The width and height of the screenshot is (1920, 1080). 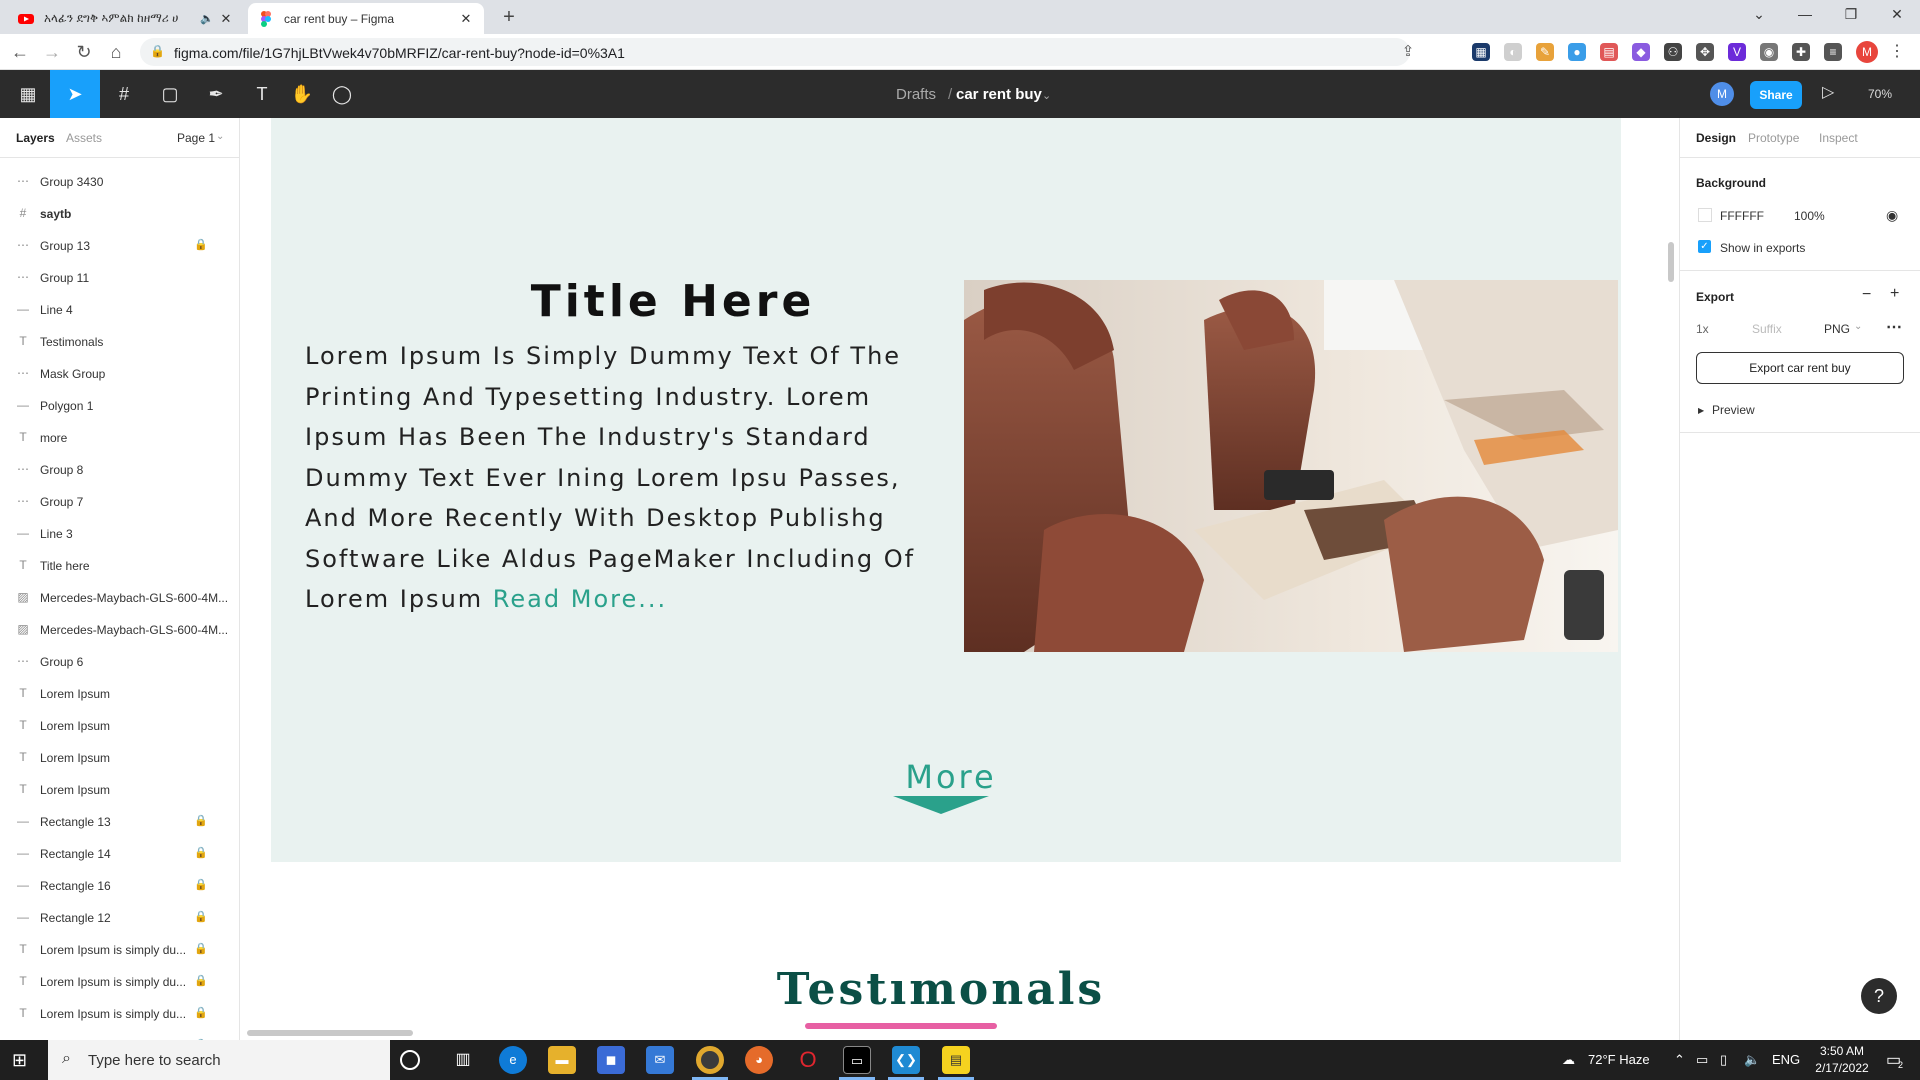 I want to click on taskbar-search: ⌕ Type here to search, so click(x=219, y=1060).